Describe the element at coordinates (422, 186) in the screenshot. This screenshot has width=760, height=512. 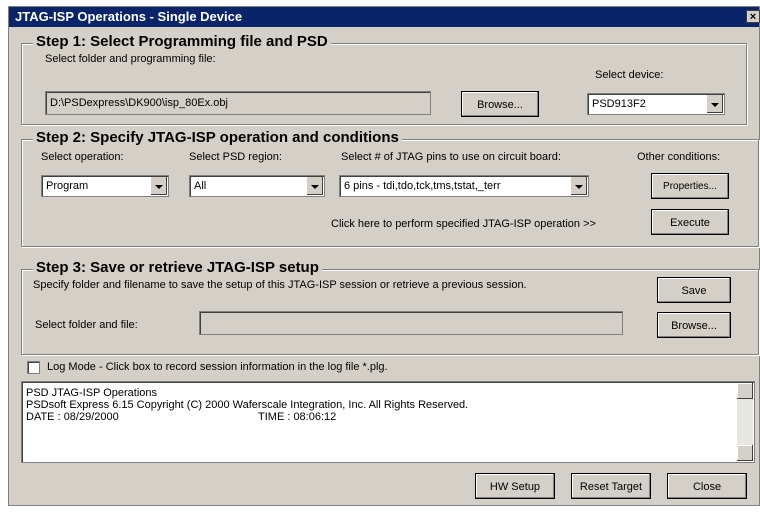
I see `jtag-pins-select-value: 6 pins - tdi,tdo,tck,tms,tstat,_terr` at that location.